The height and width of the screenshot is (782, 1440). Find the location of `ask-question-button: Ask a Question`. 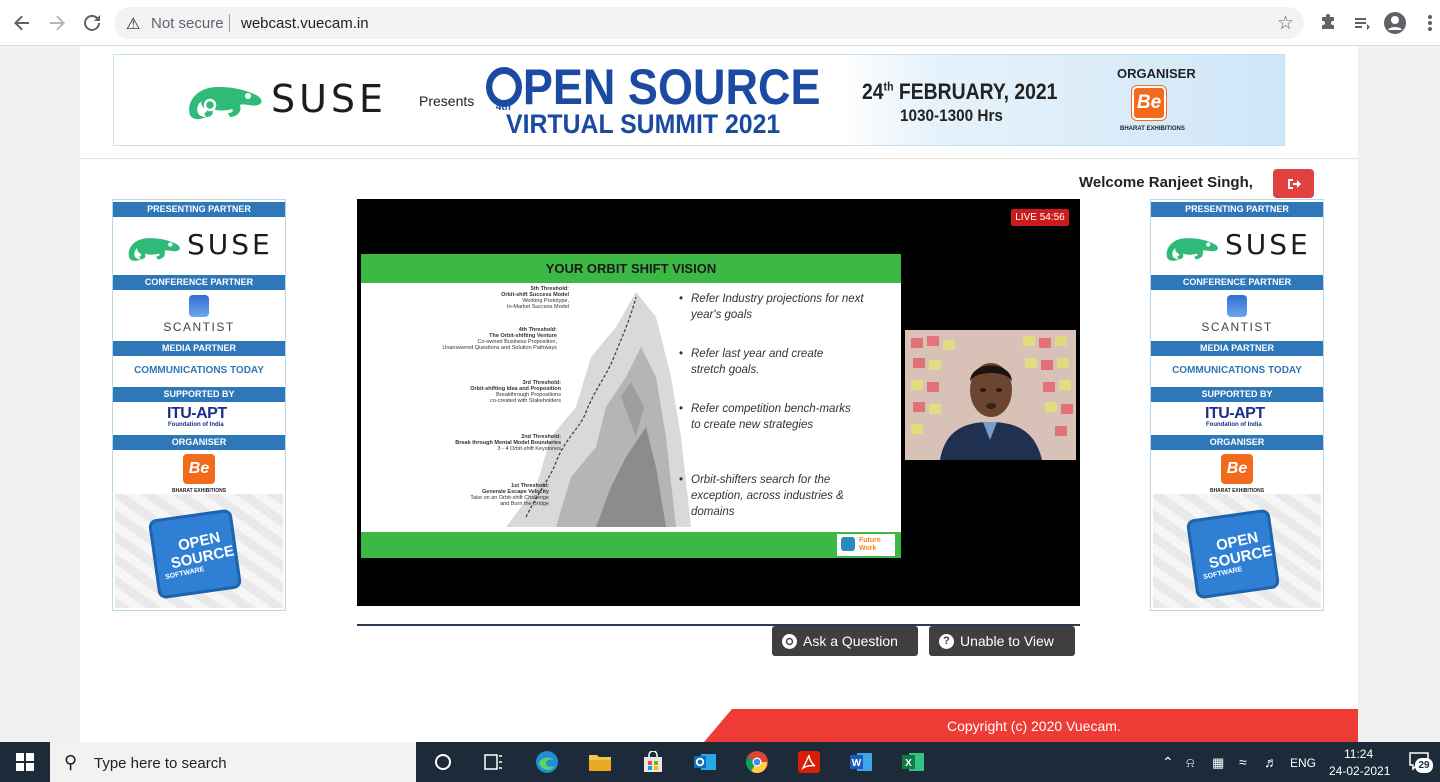

ask-question-button: Ask a Question is located at coordinates (845, 641).